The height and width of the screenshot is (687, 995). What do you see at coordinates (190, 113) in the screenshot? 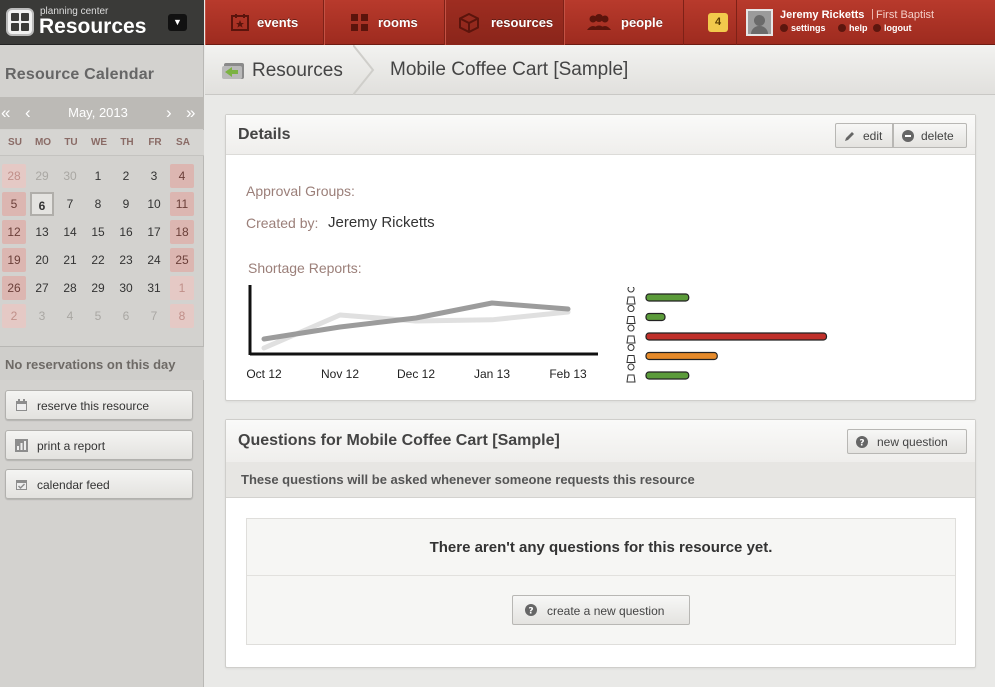
I see `next-year-icon: »` at bounding box center [190, 113].